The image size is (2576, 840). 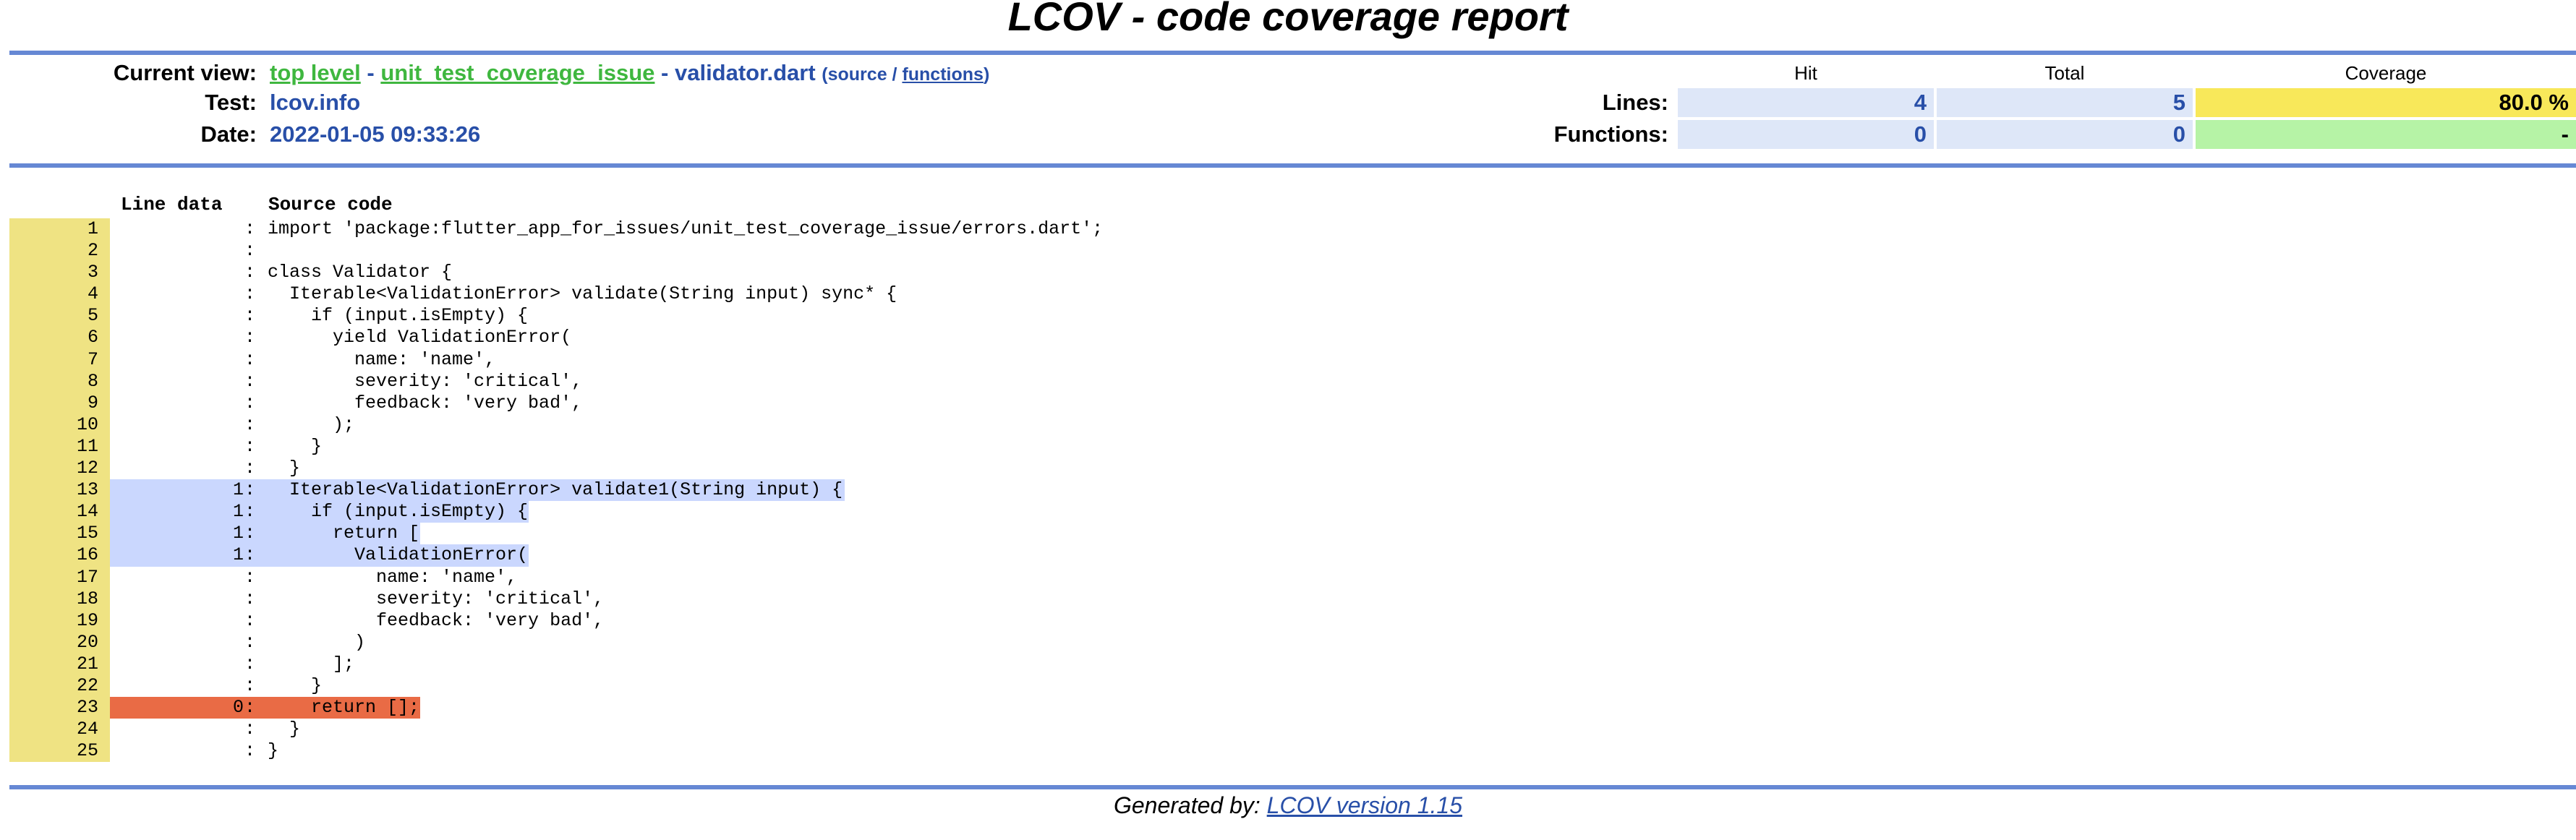 I want to click on breadcrumb-top-level-link: top level, so click(x=315, y=72).